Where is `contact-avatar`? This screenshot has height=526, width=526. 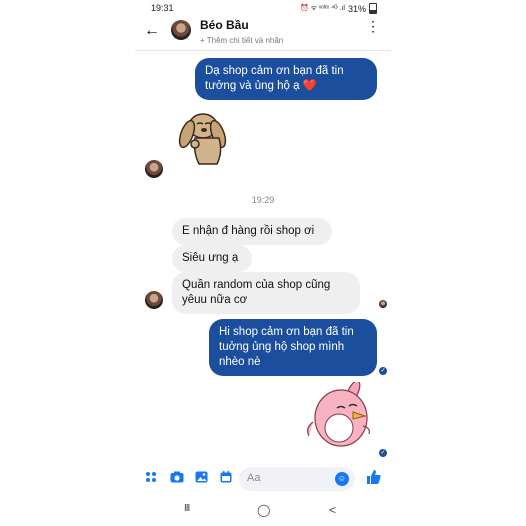
contact-avatar is located at coordinates (181, 30).